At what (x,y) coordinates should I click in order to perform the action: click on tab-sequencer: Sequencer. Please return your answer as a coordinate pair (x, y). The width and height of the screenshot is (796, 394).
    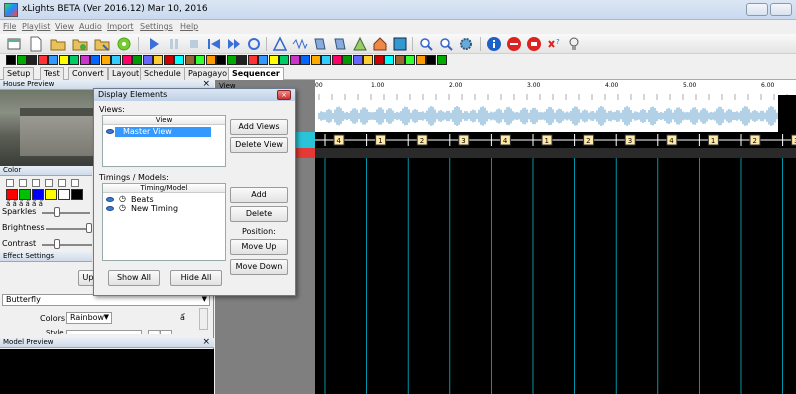
    Looking at the image, I should click on (256, 74).